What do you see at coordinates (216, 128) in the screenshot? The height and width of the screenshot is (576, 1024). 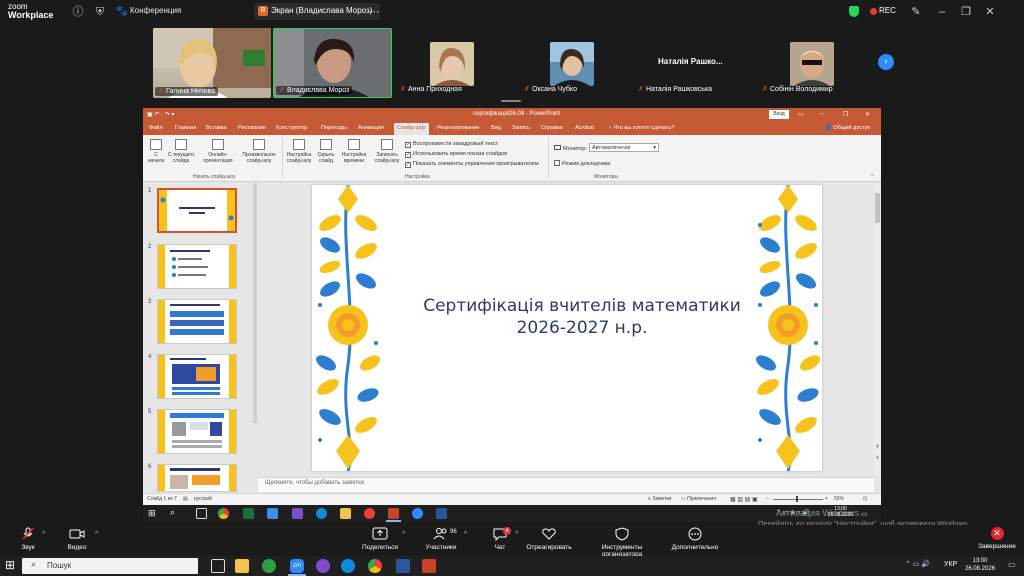 I see `menu-insert: Вставка` at bounding box center [216, 128].